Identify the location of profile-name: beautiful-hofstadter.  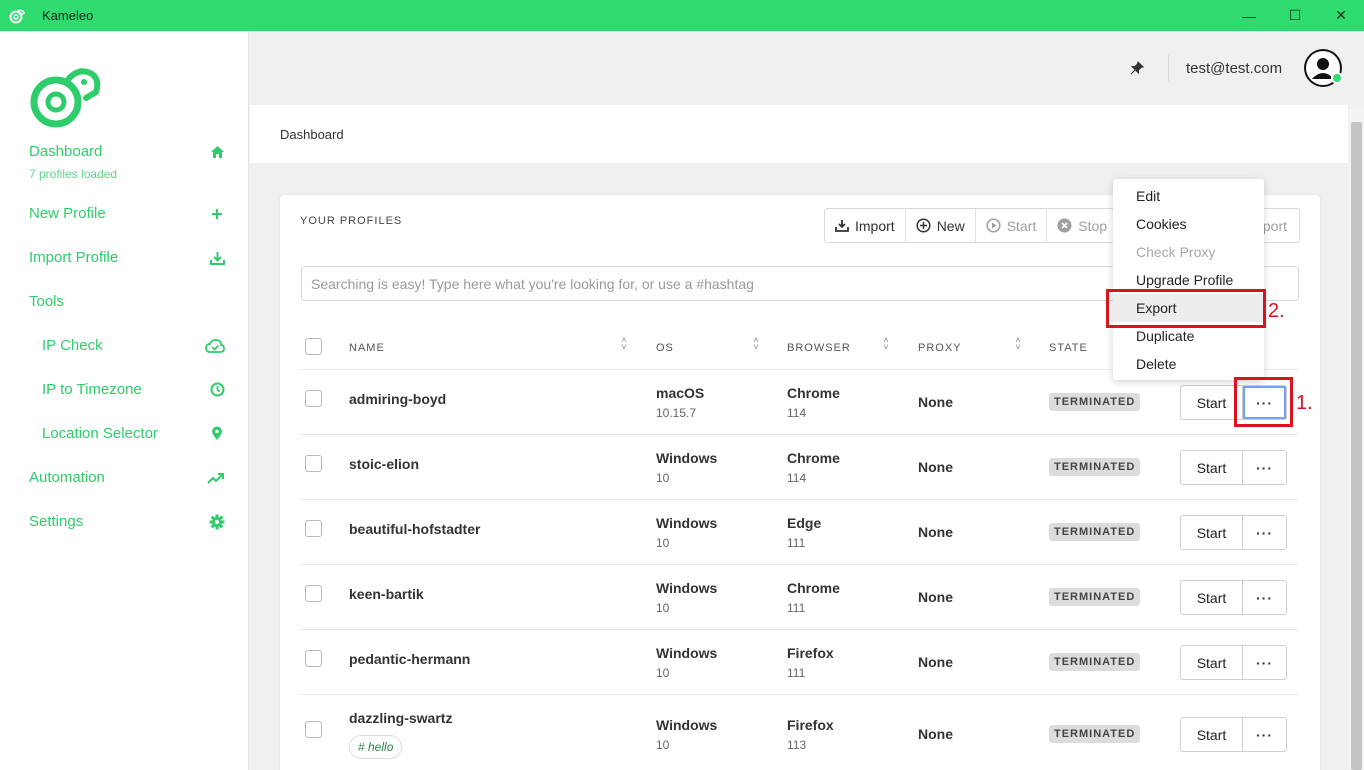
(414, 529).